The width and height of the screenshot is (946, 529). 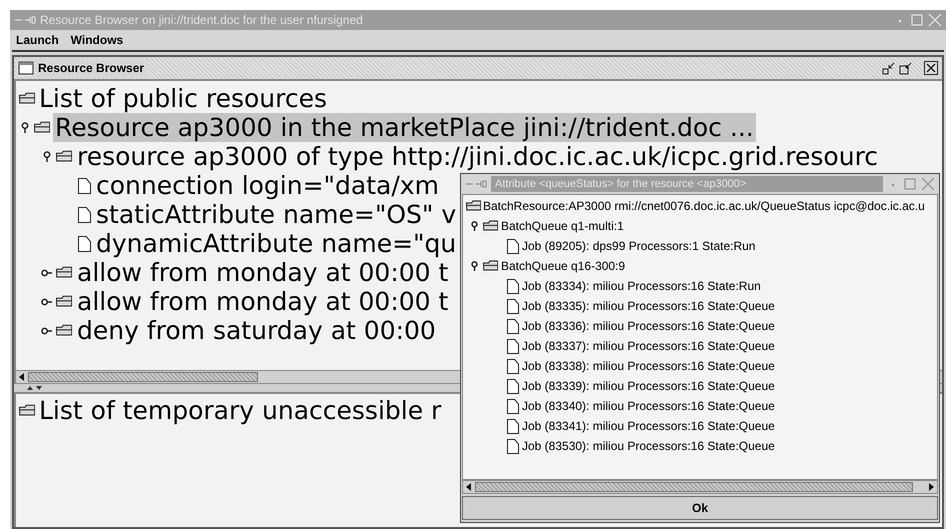 I want to click on window-title: Resource Browser on jini://trident.doc for the user nfursigned, so click(x=201, y=20).